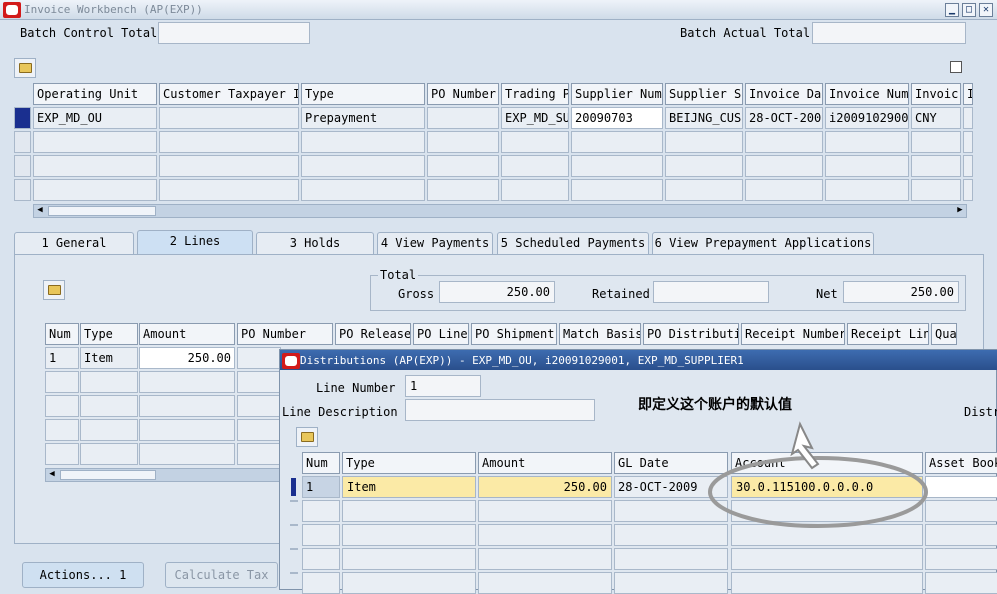 The width and height of the screenshot is (997, 594). I want to click on cell-customer-taxpayer, so click(229, 118).